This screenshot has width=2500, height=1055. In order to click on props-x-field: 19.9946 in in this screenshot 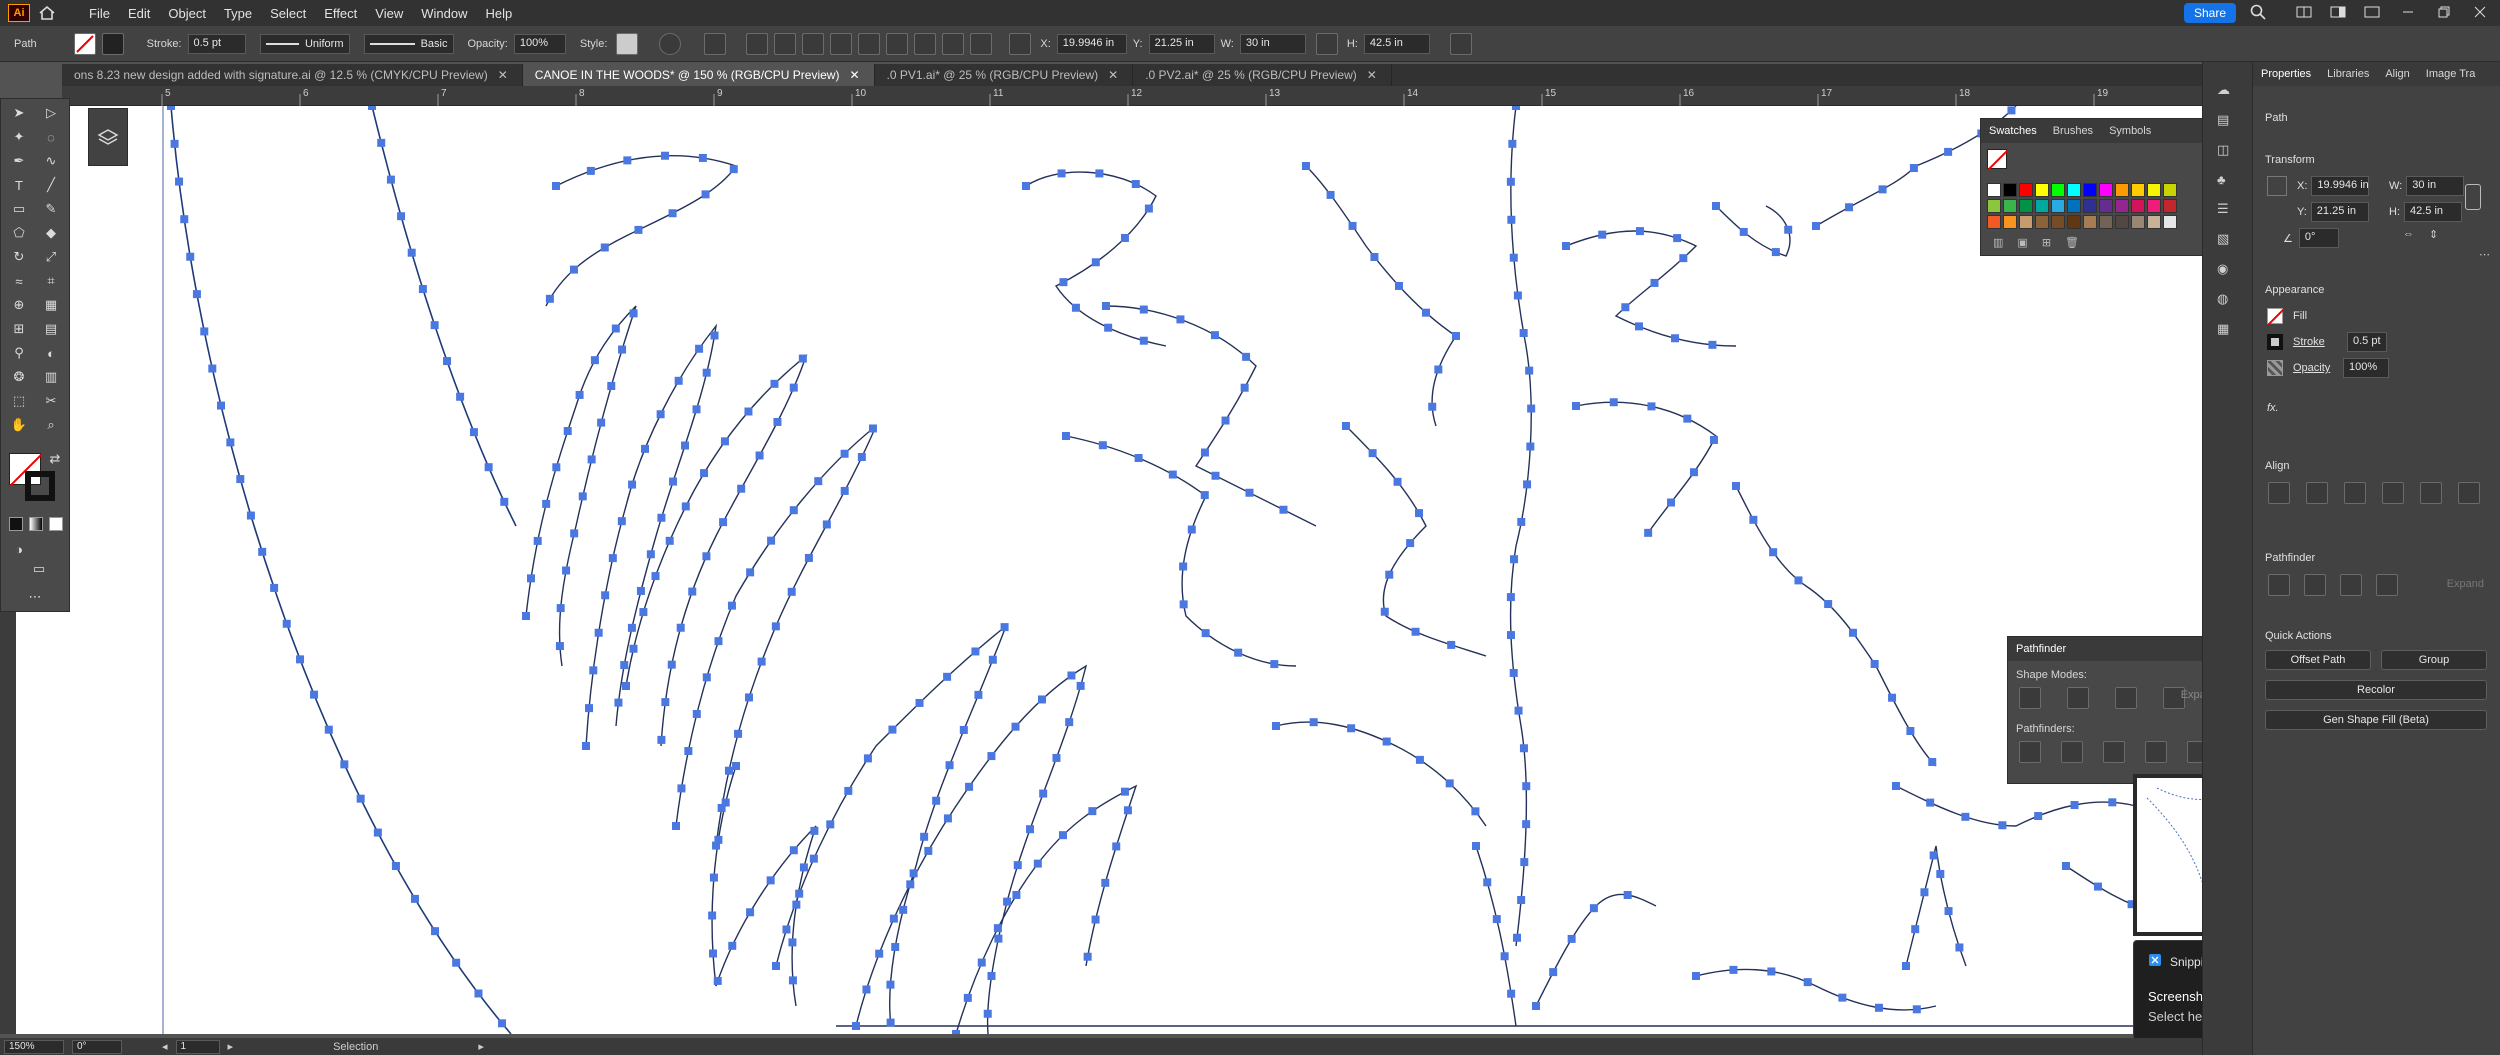, I will do `click(2340, 186)`.